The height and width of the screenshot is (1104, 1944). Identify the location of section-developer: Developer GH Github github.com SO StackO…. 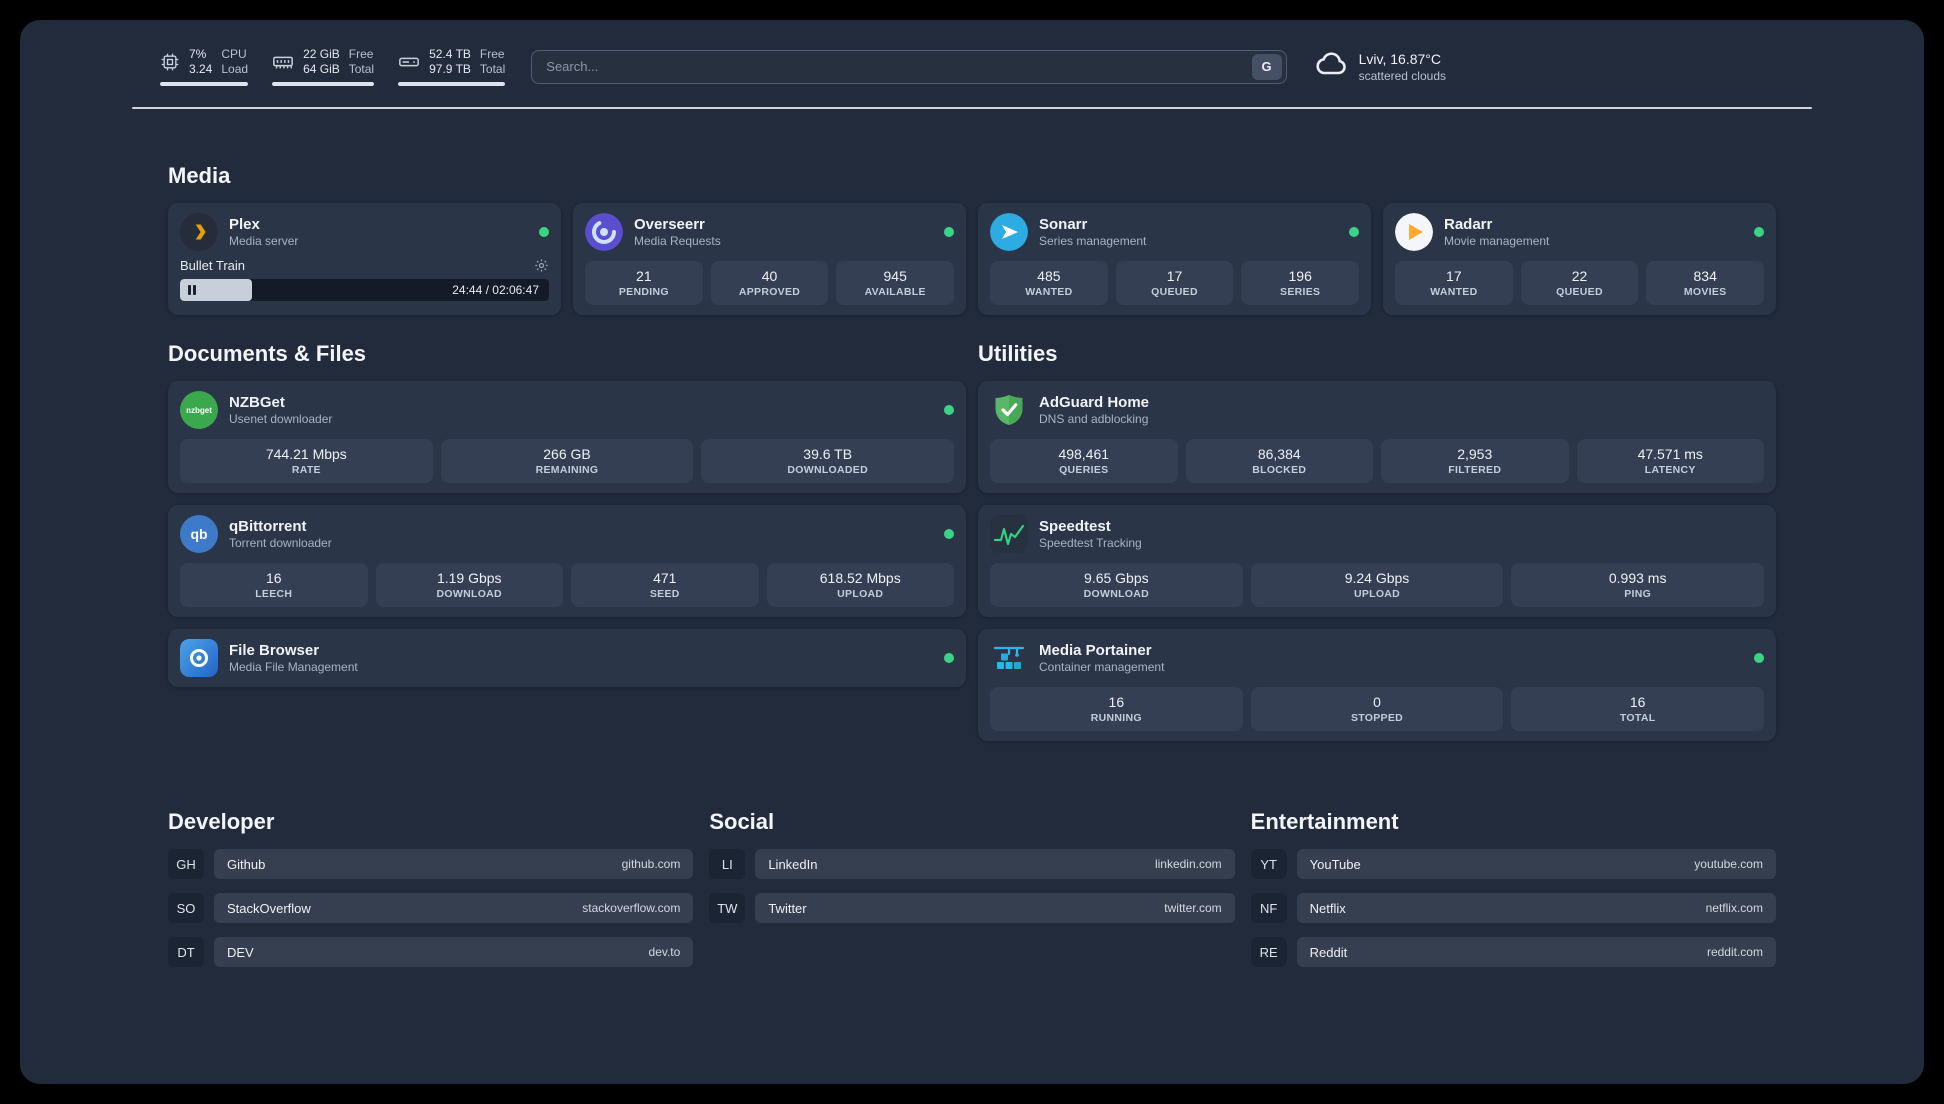
(431, 895).